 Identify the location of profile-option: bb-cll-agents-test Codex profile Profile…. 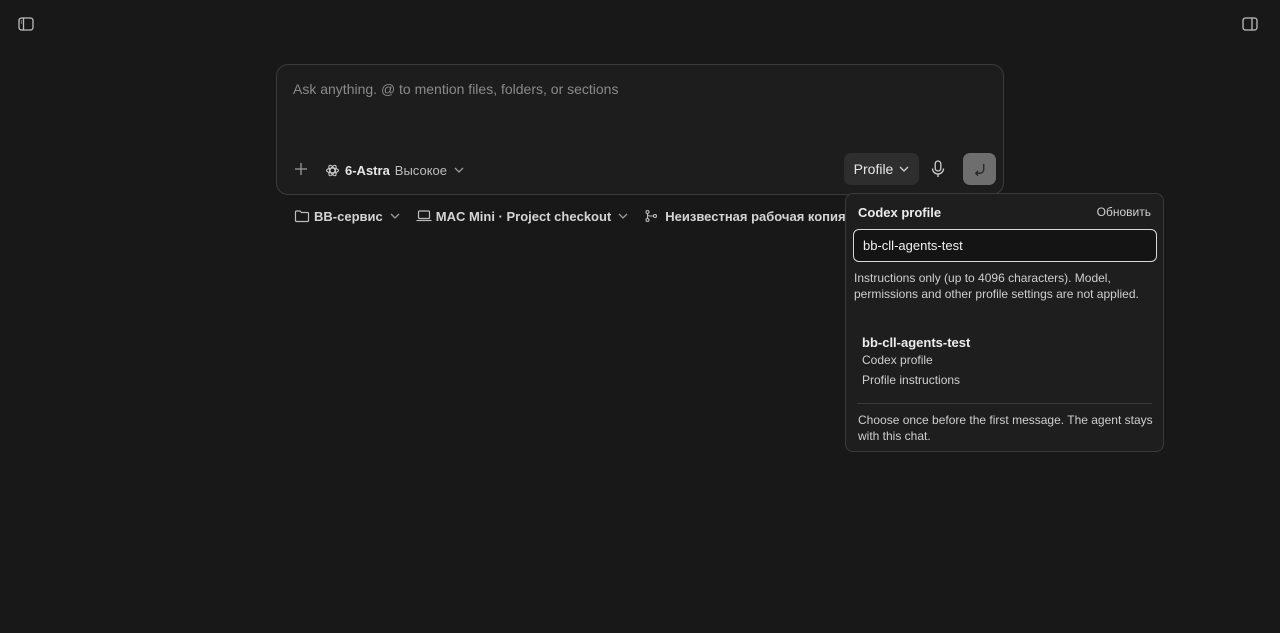
(1007, 361).